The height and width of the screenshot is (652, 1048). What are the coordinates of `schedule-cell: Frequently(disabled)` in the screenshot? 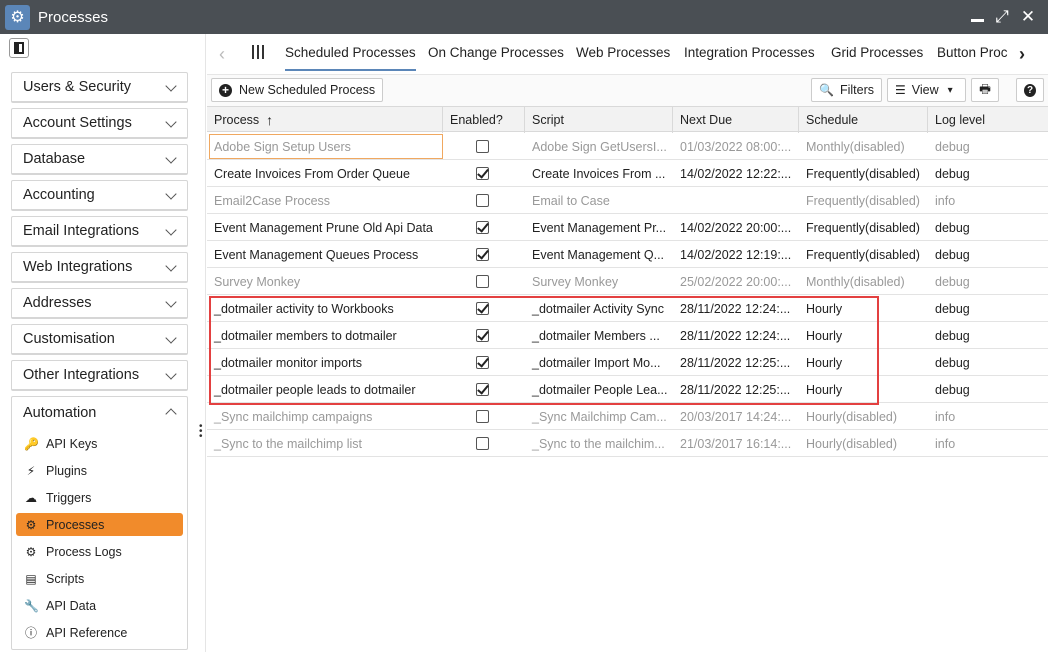 It's located at (863, 173).